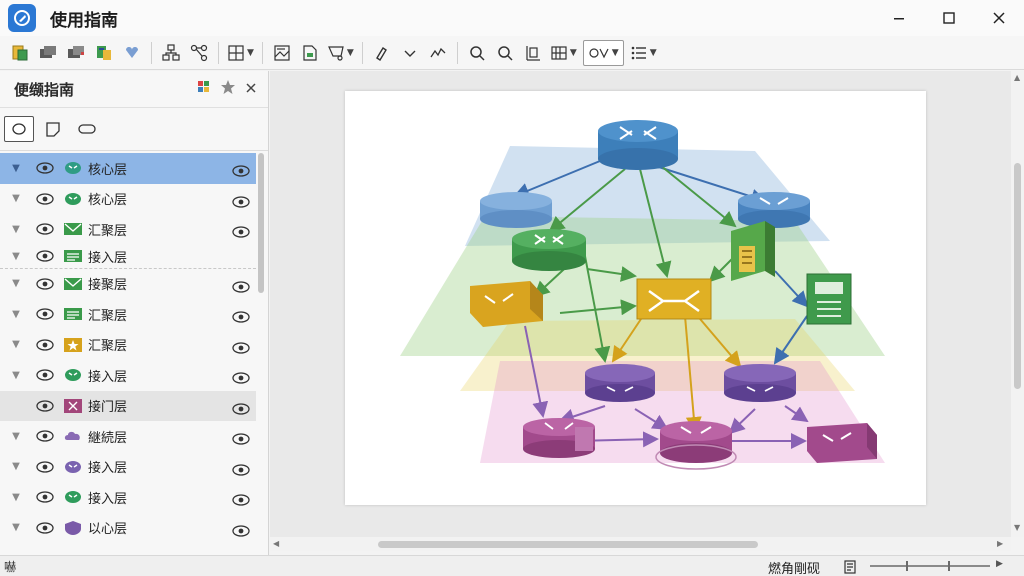 Image resolution: width=1024 pixels, height=576 pixels. What do you see at coordinates (999, 18) in the screenshot?
I see `close-window-button` at bounding box center [999, 18].